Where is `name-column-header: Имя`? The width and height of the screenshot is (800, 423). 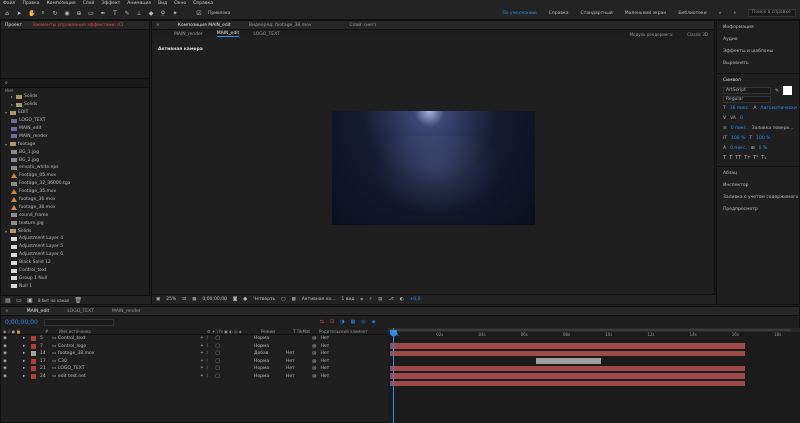
name-column-header: Имя is located at coordinates (9, 90).